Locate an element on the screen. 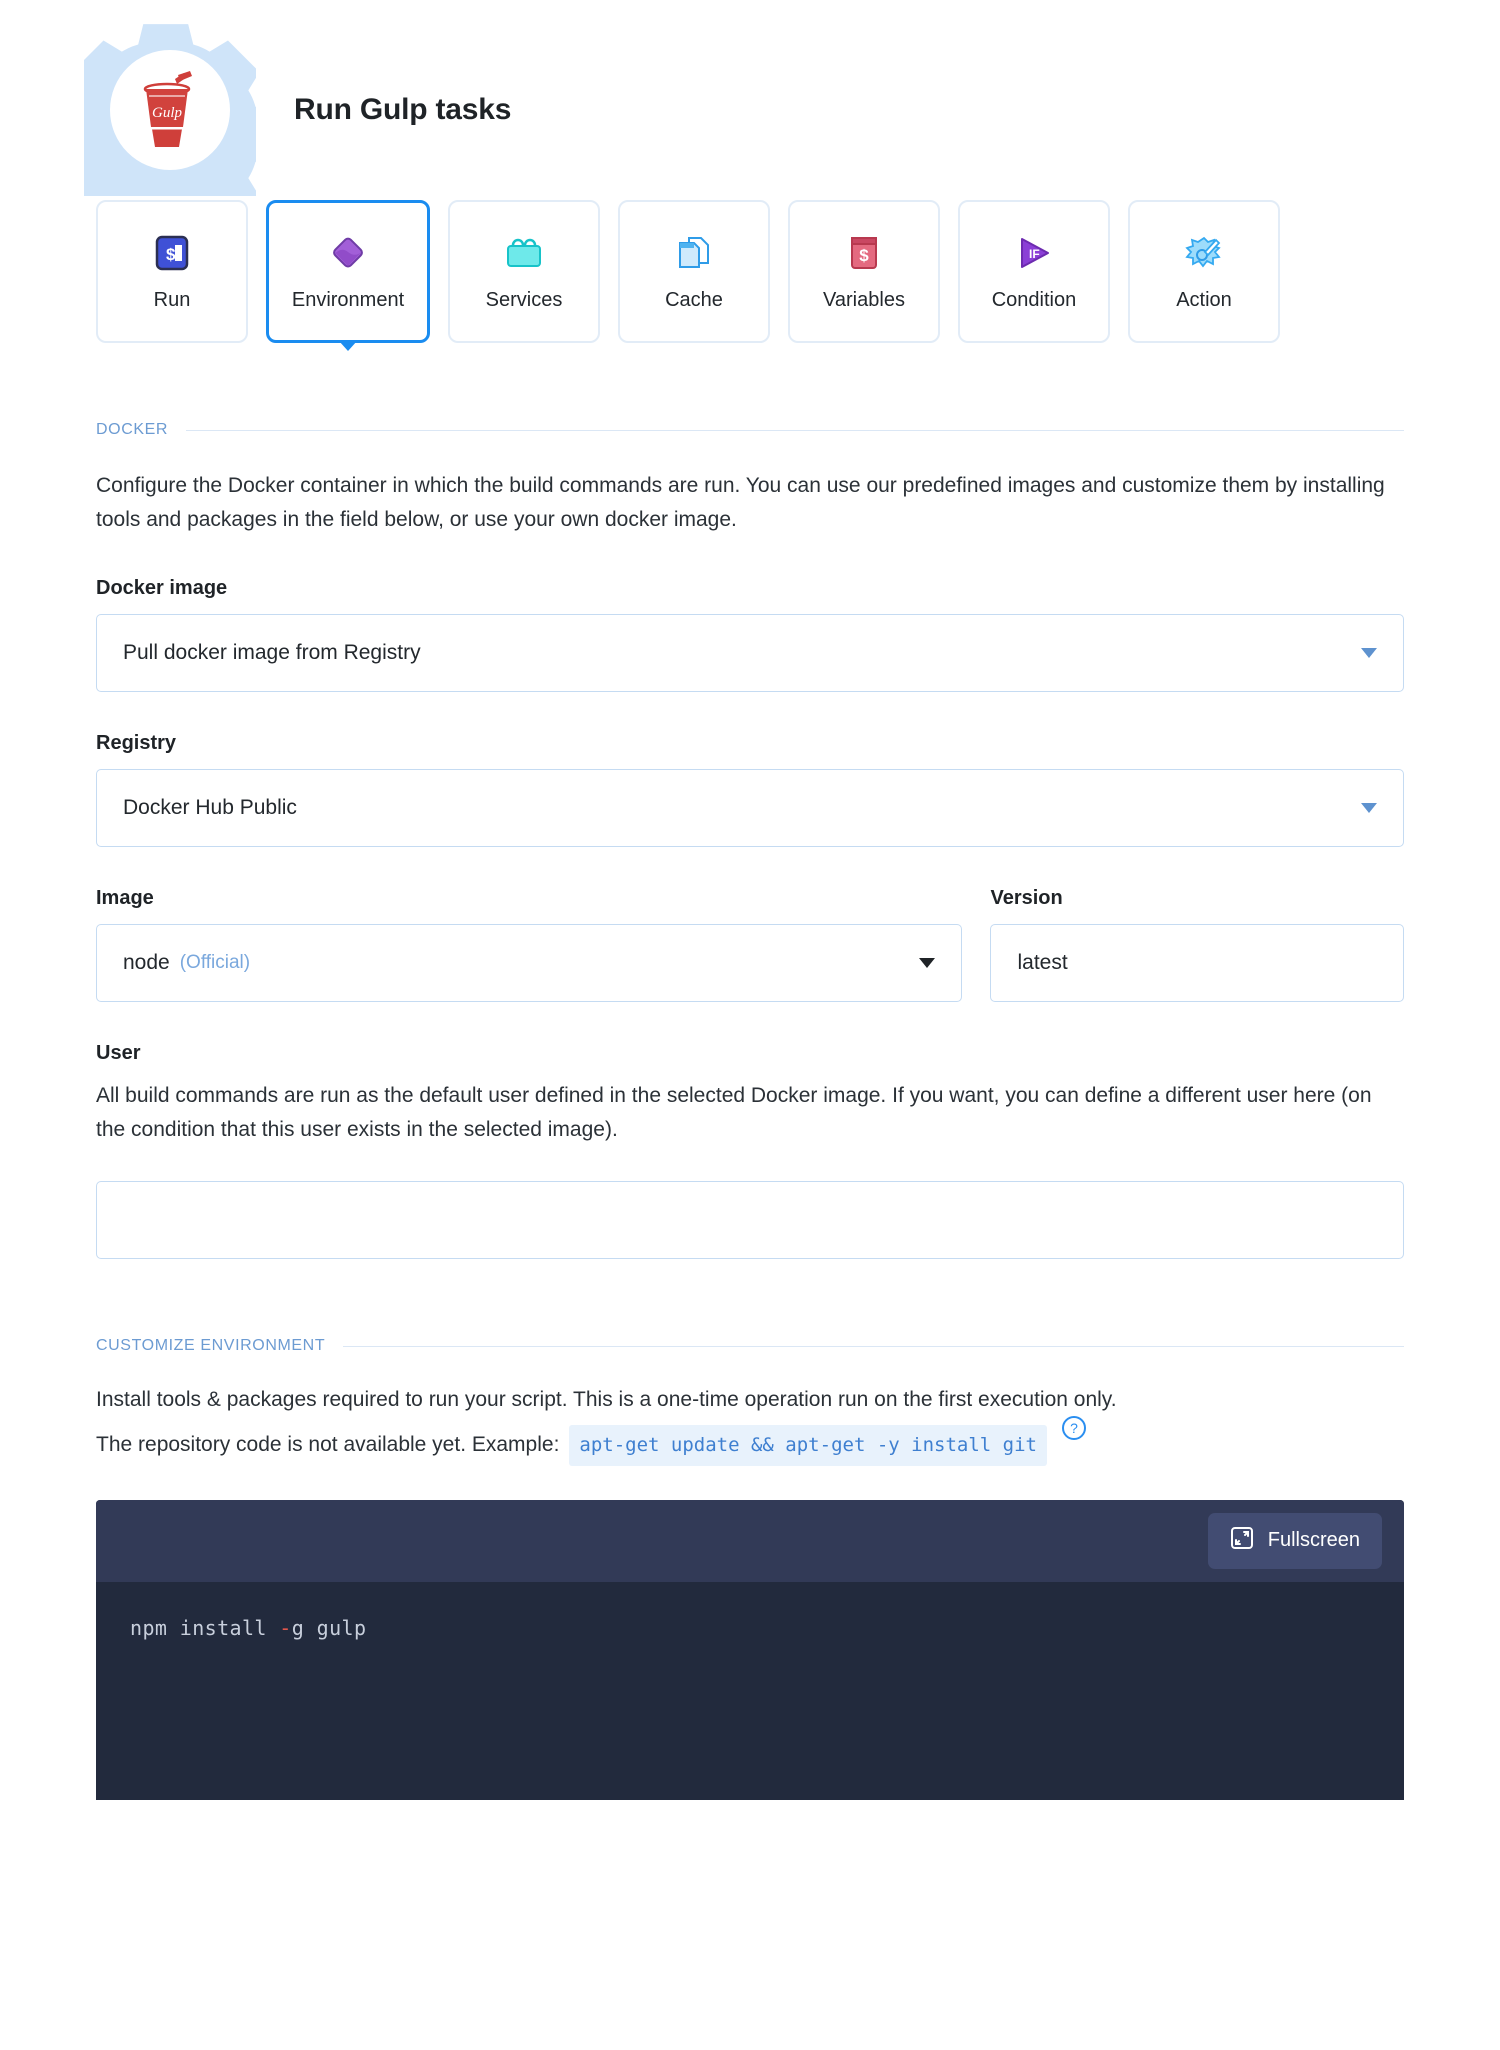  customize-script-editor: Fullscreen npm install -g gulp is located at coordinates (750, 1649).